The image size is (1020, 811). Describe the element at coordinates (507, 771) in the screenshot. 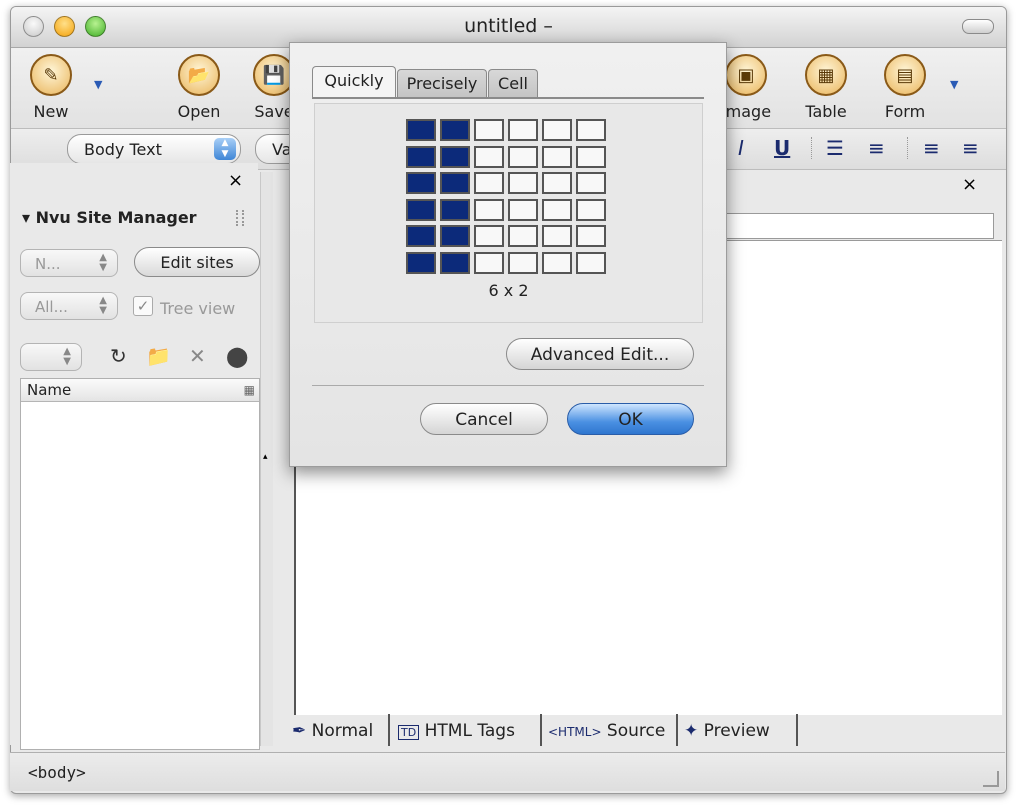

I see `status-bar: <body>` at that location.